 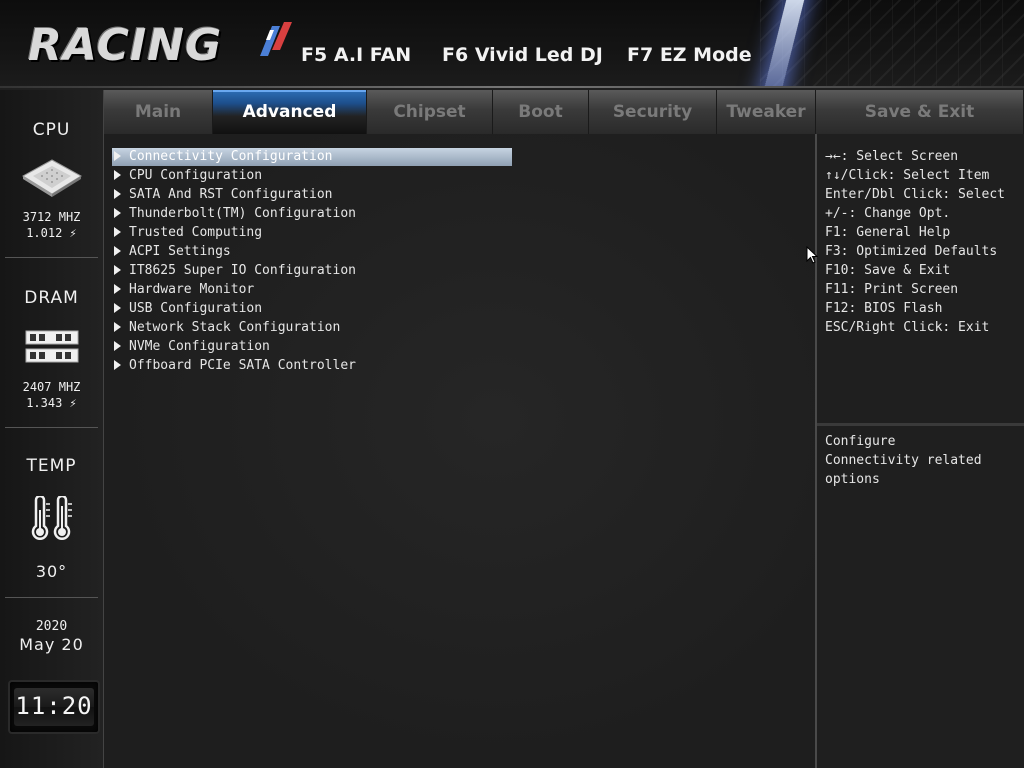 I want to click on tab-chipset: Chipset, so click(x=430, y=112).